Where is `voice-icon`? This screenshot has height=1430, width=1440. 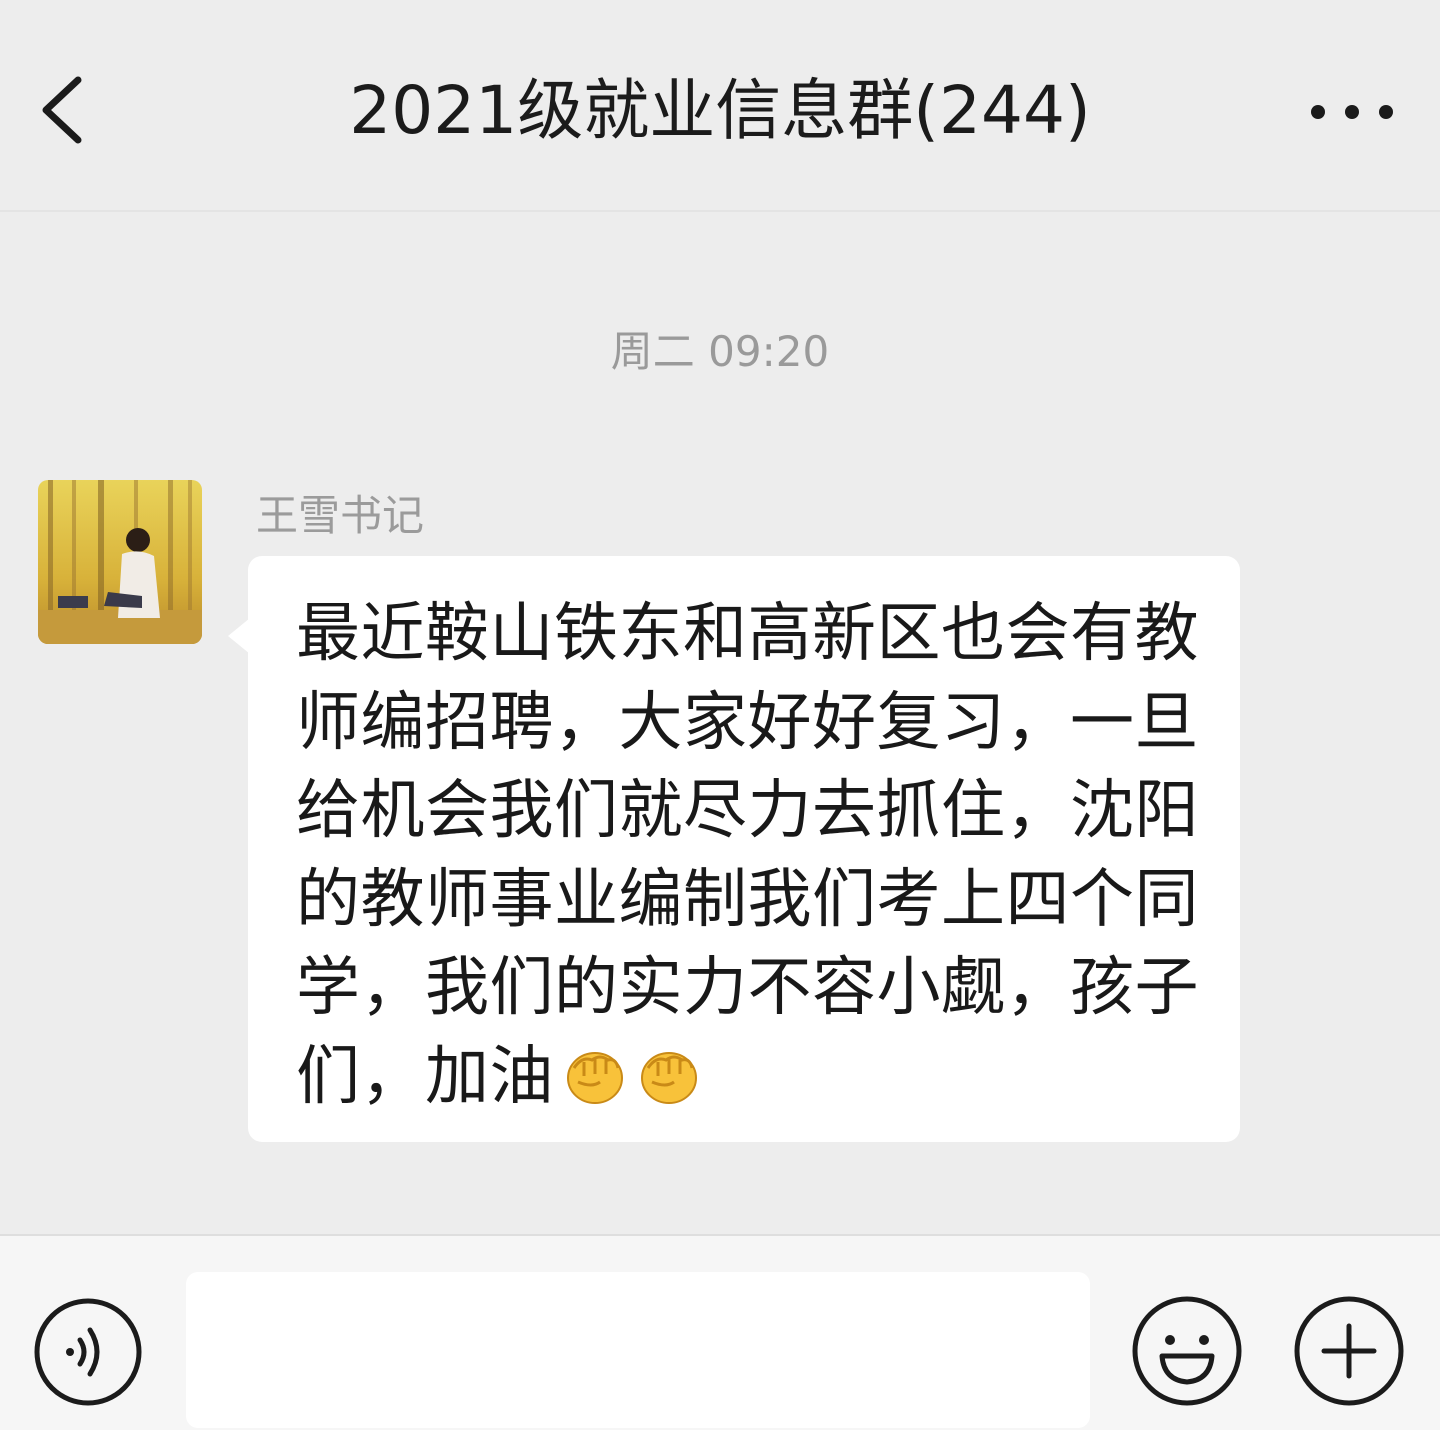
voice-icon is located at coordinates (88, 1352).